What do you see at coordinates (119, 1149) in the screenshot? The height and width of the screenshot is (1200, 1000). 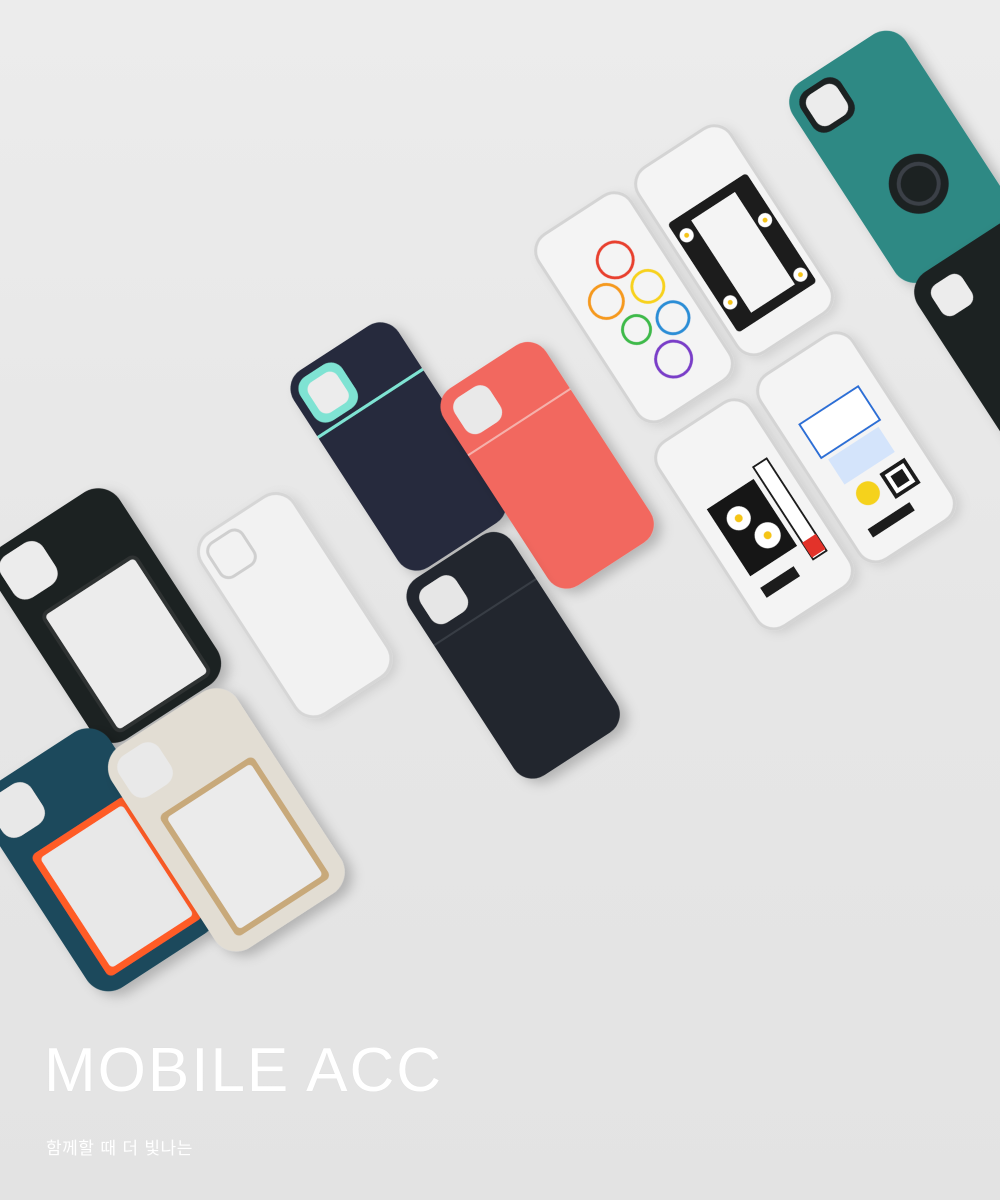 I see `caption-subtitle: 함께할 때 더 빛나는` at bounding box center [119, 1149].